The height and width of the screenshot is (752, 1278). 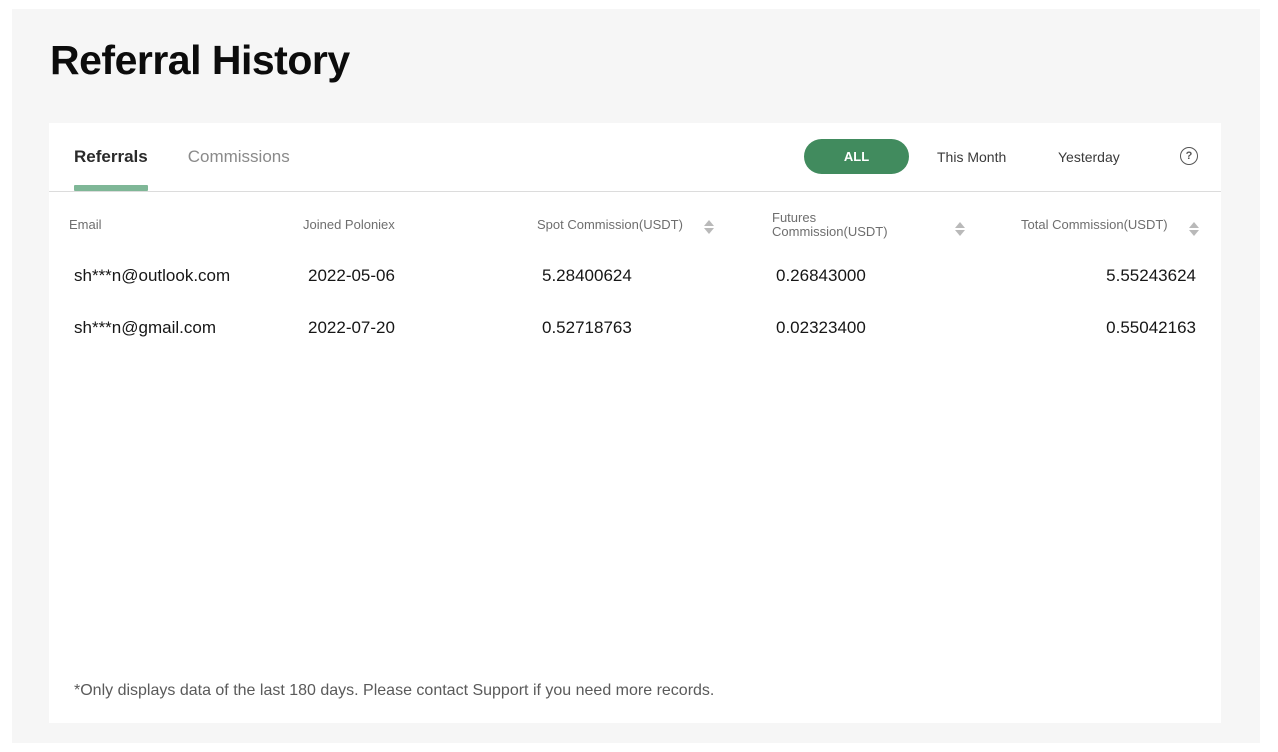 I want to click on cell-email: sh***n@outlook.com, so click(x=152, y=275).